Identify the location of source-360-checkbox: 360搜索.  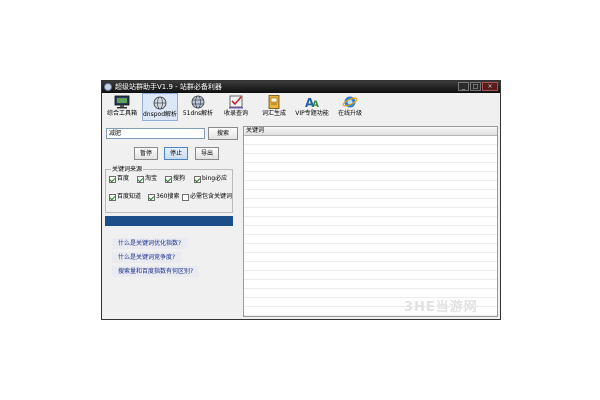
(163, 197).